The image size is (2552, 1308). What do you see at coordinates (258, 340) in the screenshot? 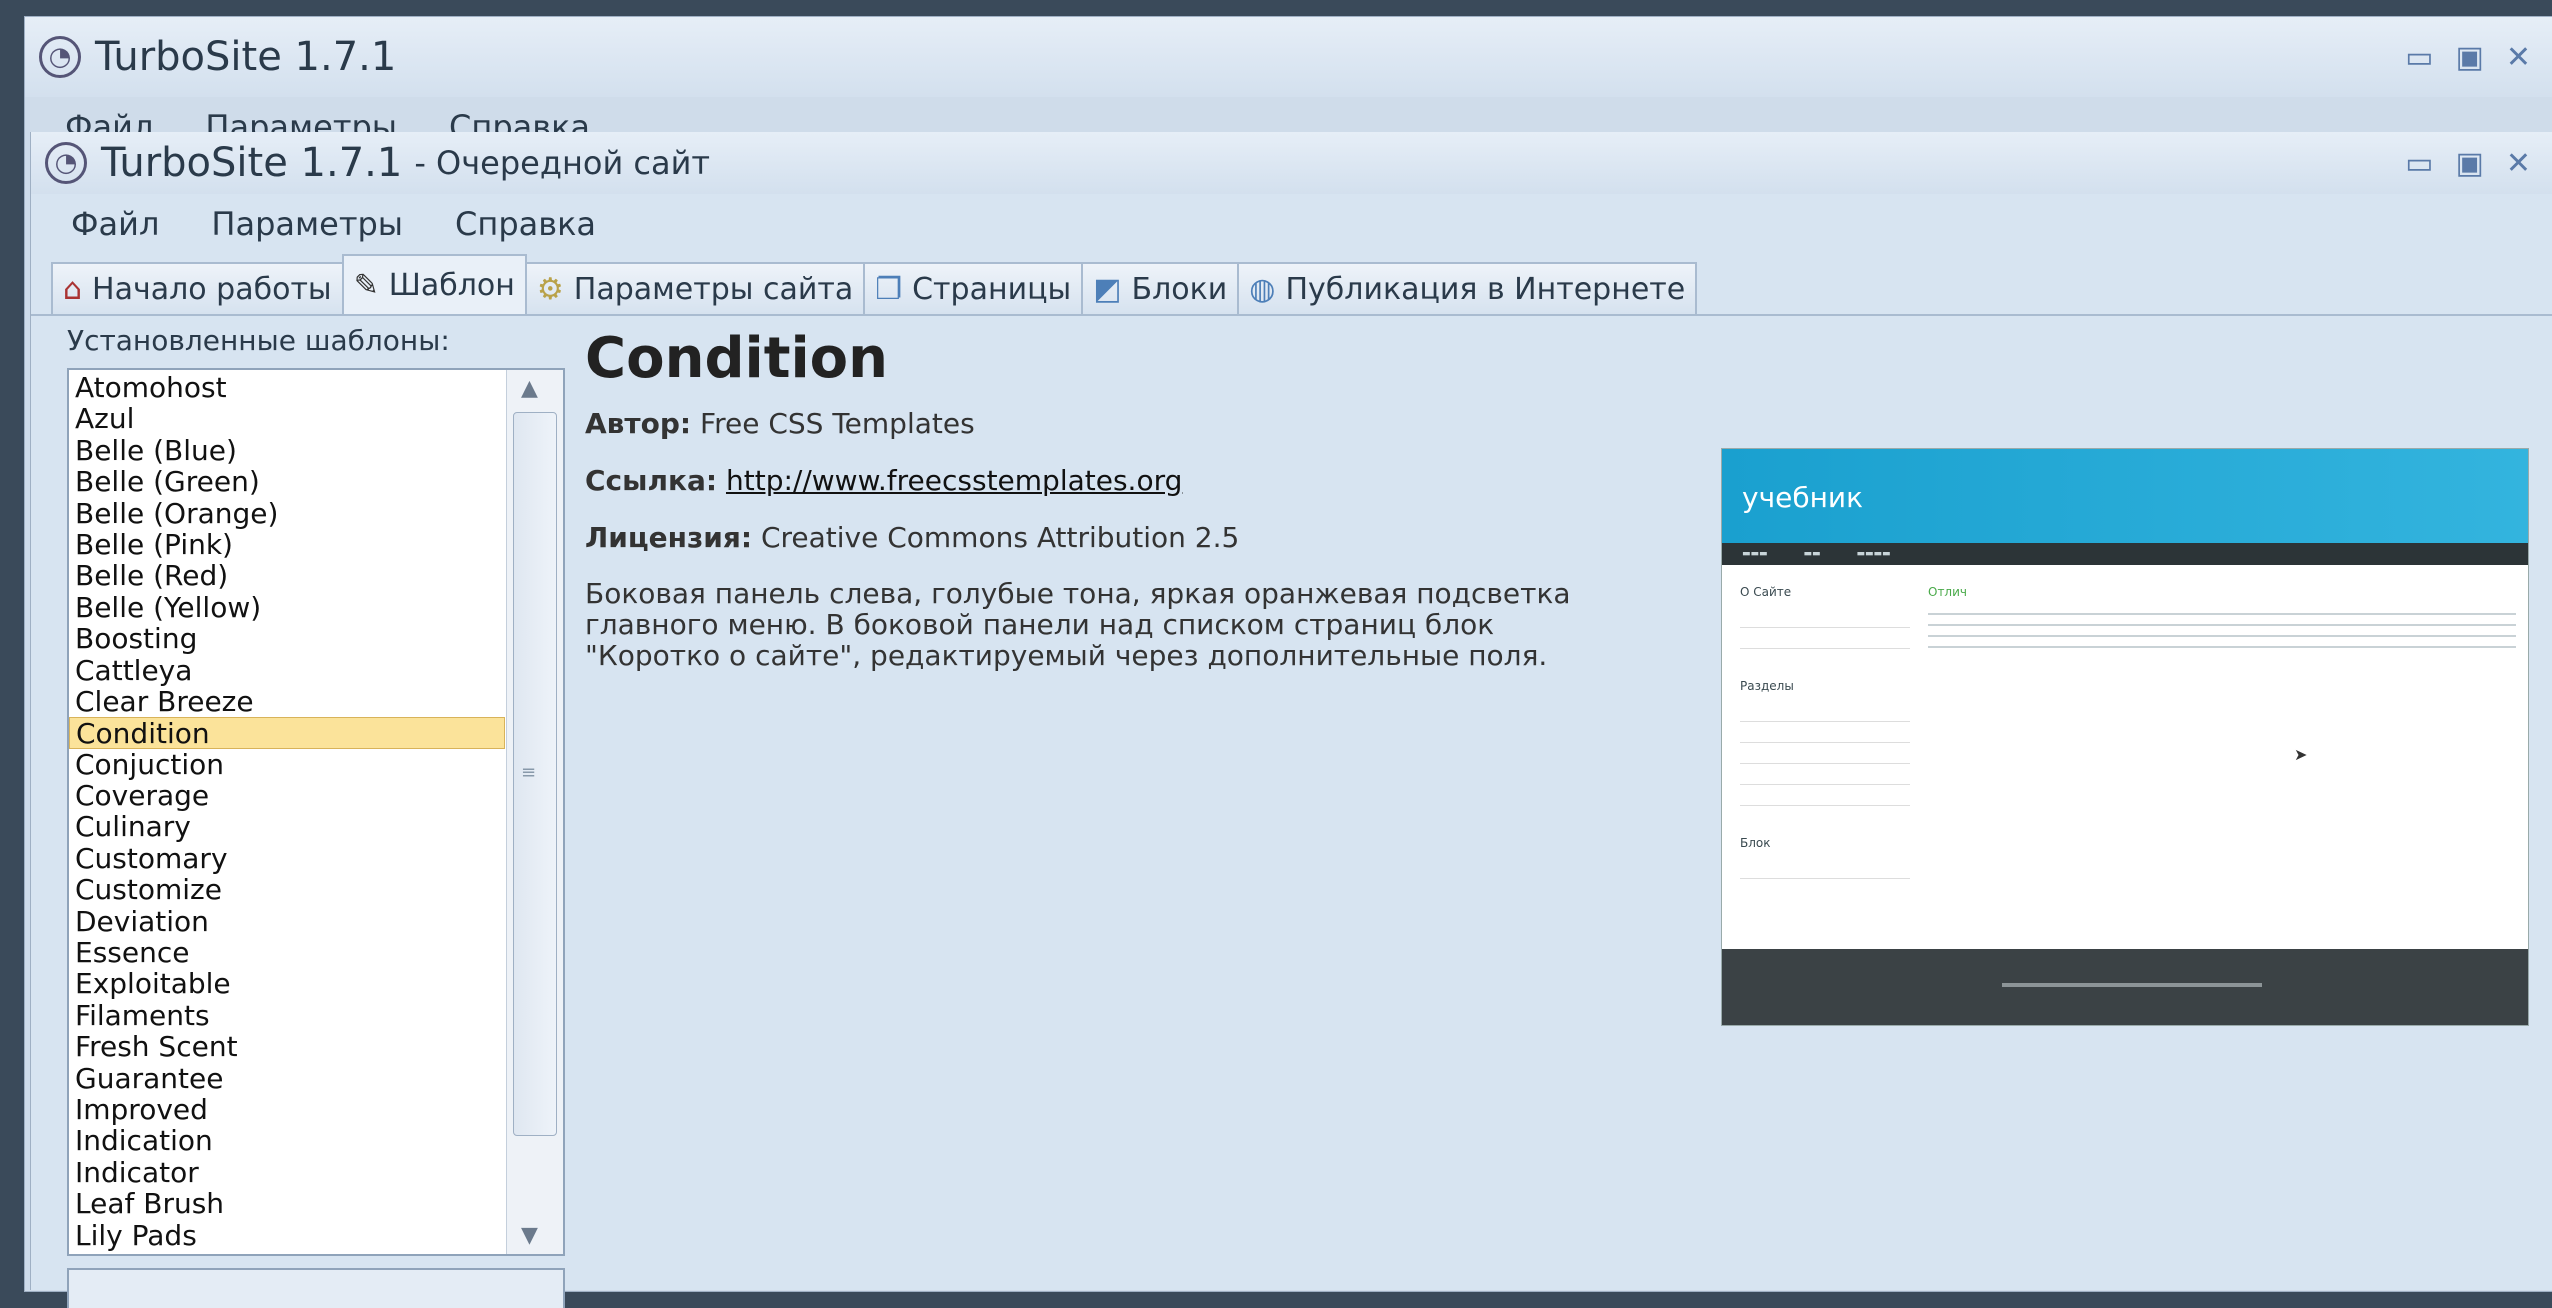
I see `templates-label: Установленные шаблоны:` at bounding box center [258, 340].